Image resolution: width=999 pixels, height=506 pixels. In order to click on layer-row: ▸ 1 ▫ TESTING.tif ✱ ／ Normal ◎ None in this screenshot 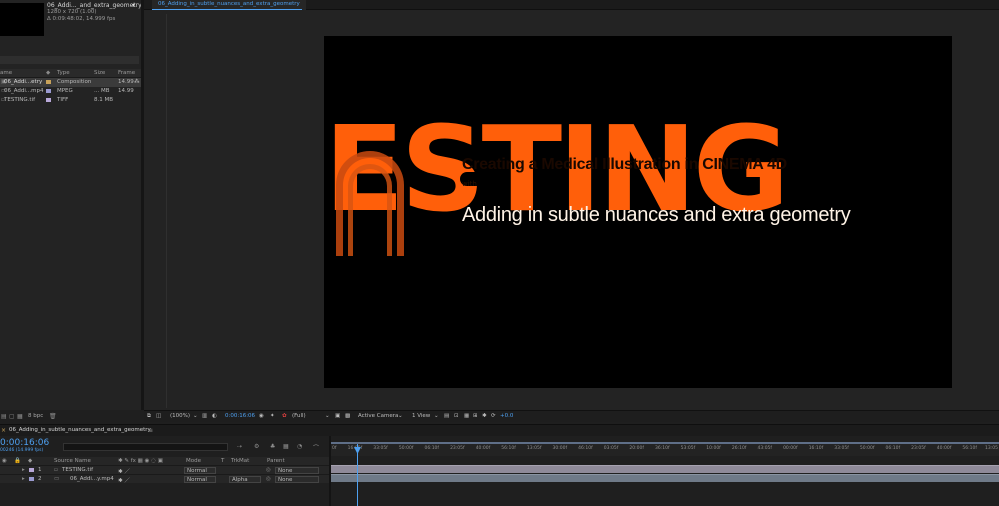, I will do `click(164, 470)`.